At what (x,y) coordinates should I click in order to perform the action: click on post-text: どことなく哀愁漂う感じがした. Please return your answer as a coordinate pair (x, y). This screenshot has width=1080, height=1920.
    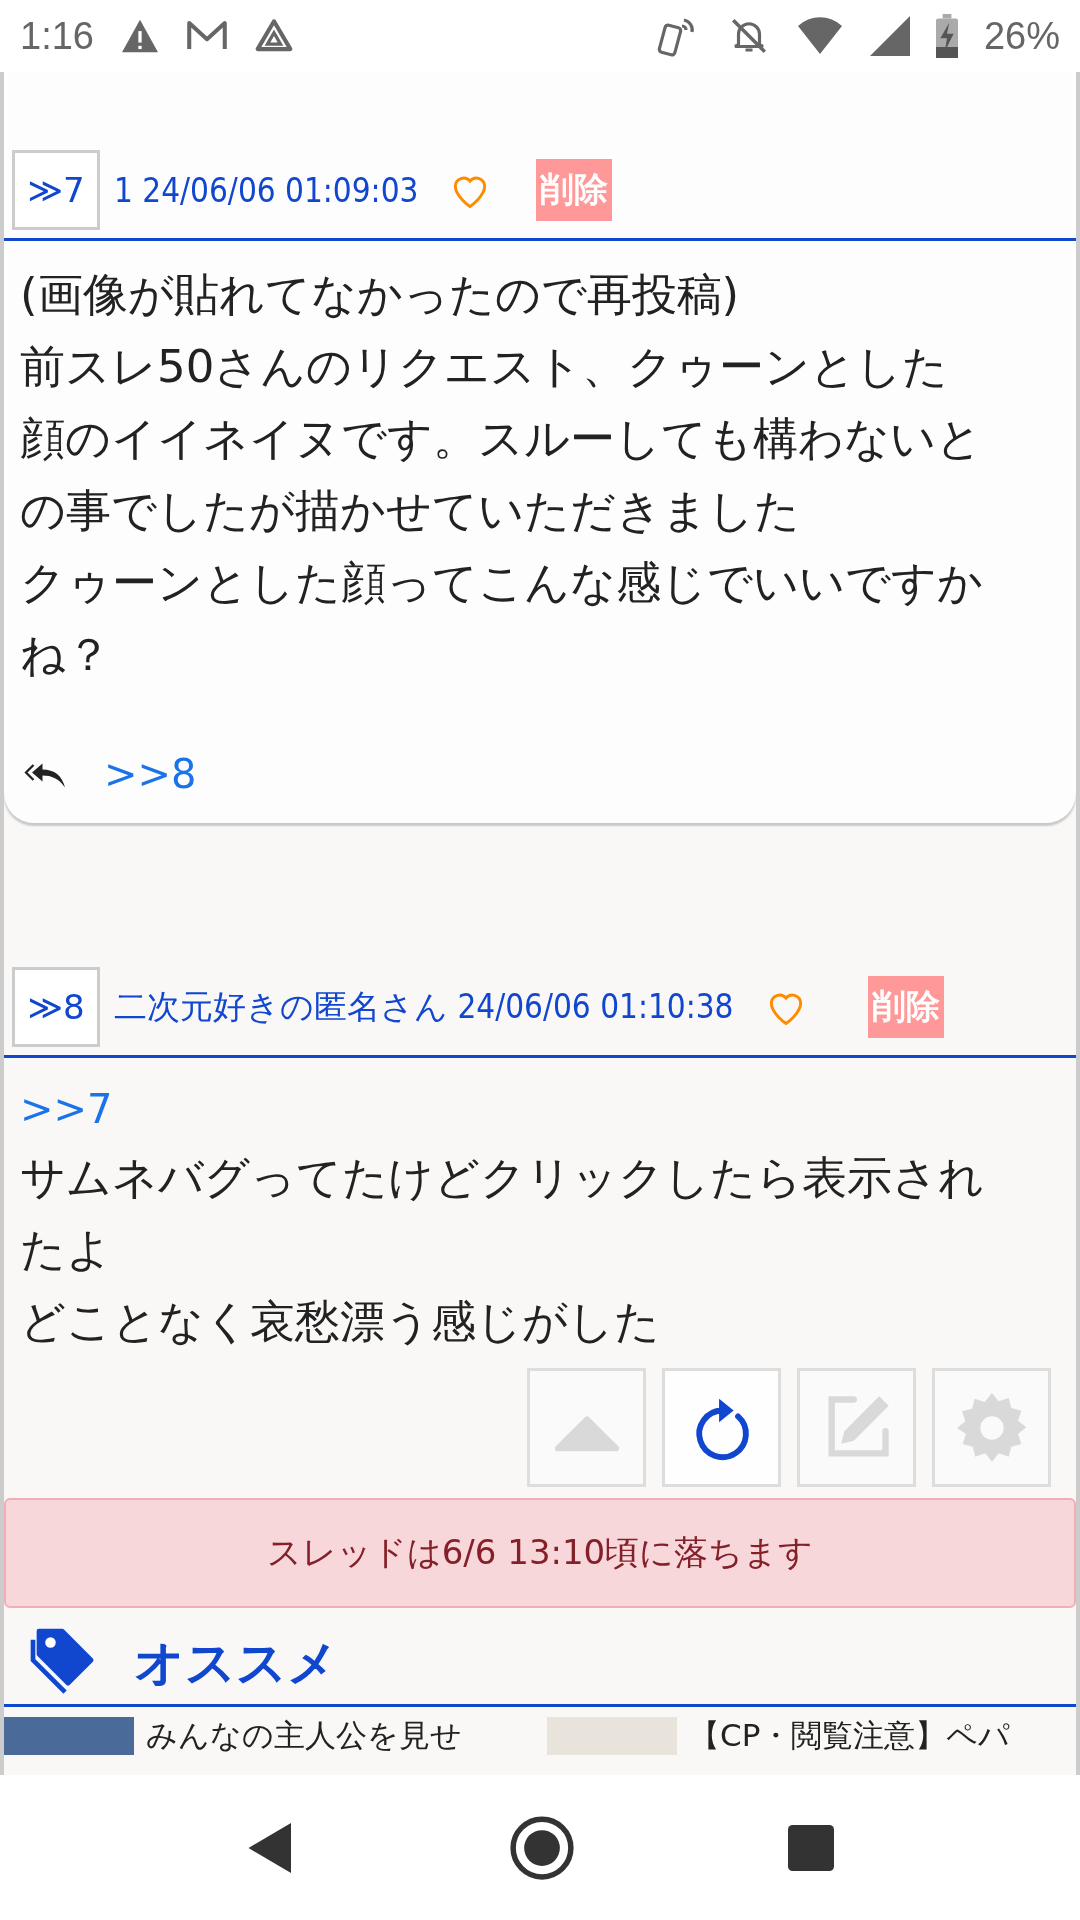
    Looking at the image, I should click on (340, 1322).